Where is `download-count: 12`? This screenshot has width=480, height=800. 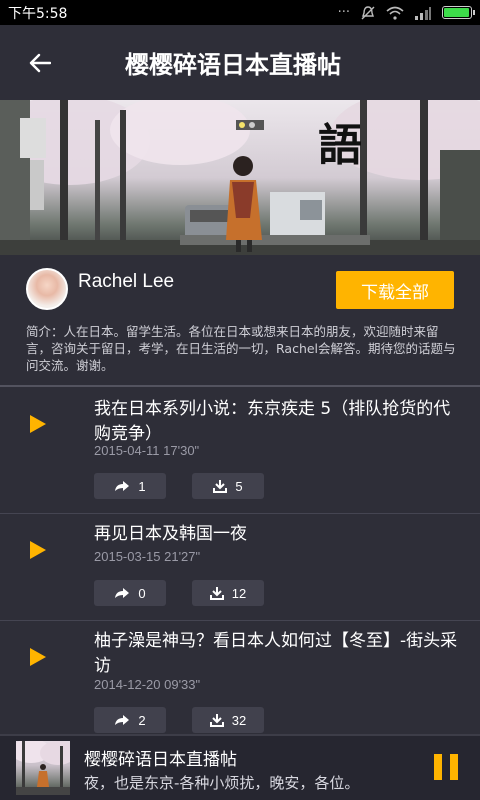 download-count: 12 is located at coordinates (239, 593).